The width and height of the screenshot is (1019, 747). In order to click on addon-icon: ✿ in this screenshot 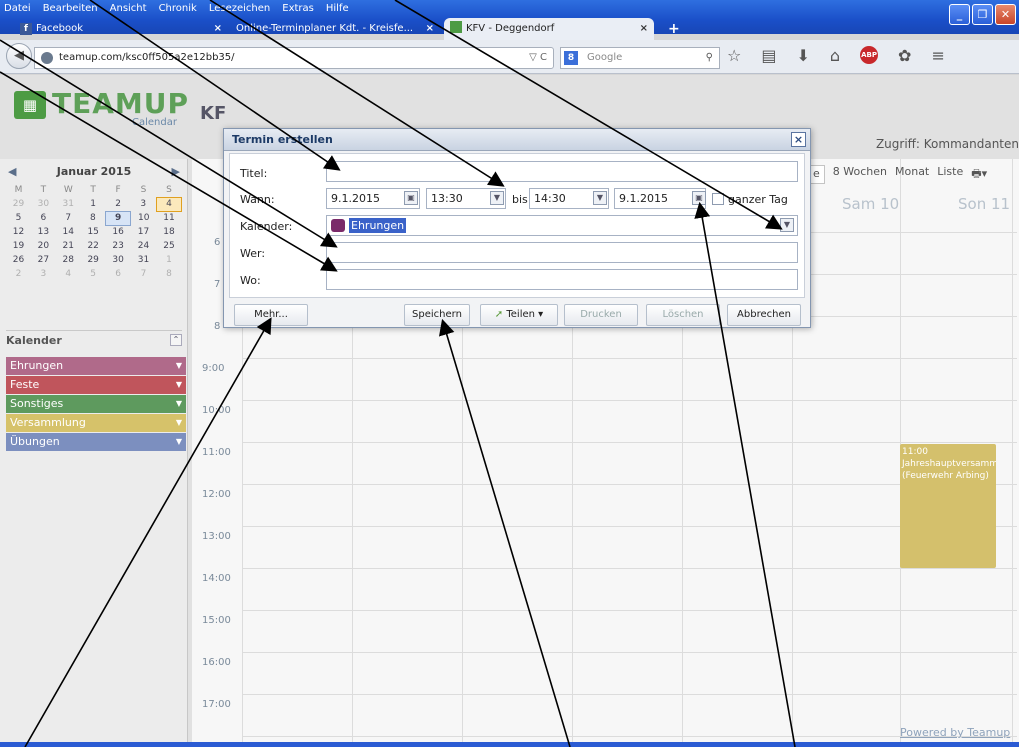, I will do `click(904, 55)`.